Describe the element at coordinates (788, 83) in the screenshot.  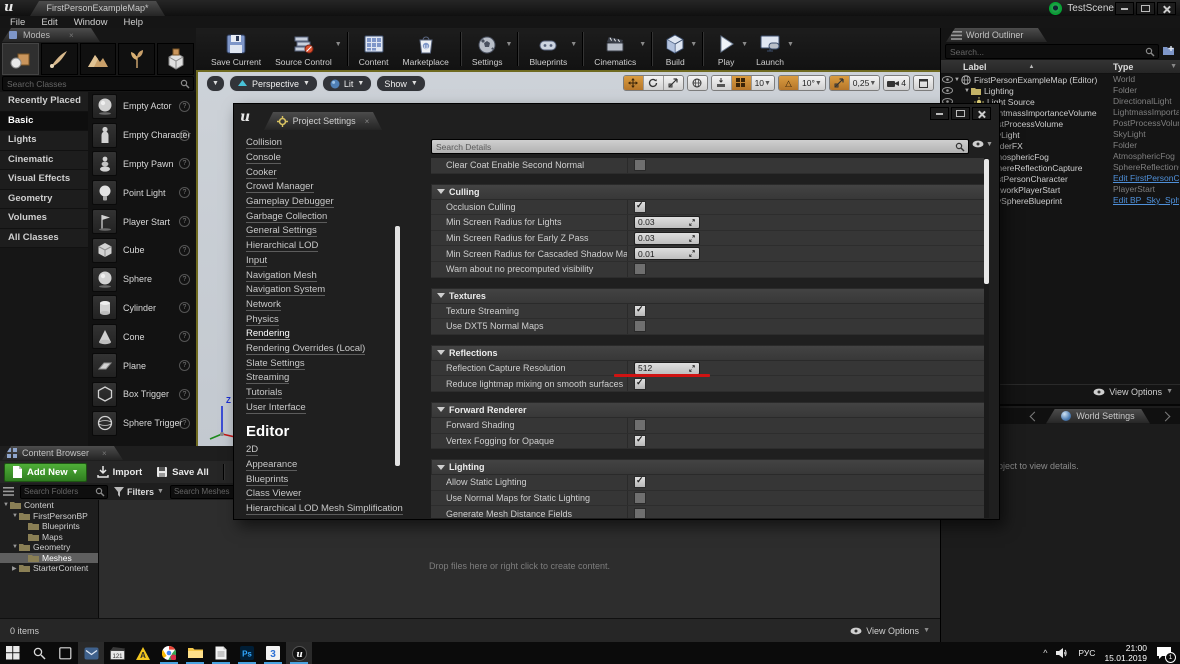
I see `angle-snap-button: △` at that location.